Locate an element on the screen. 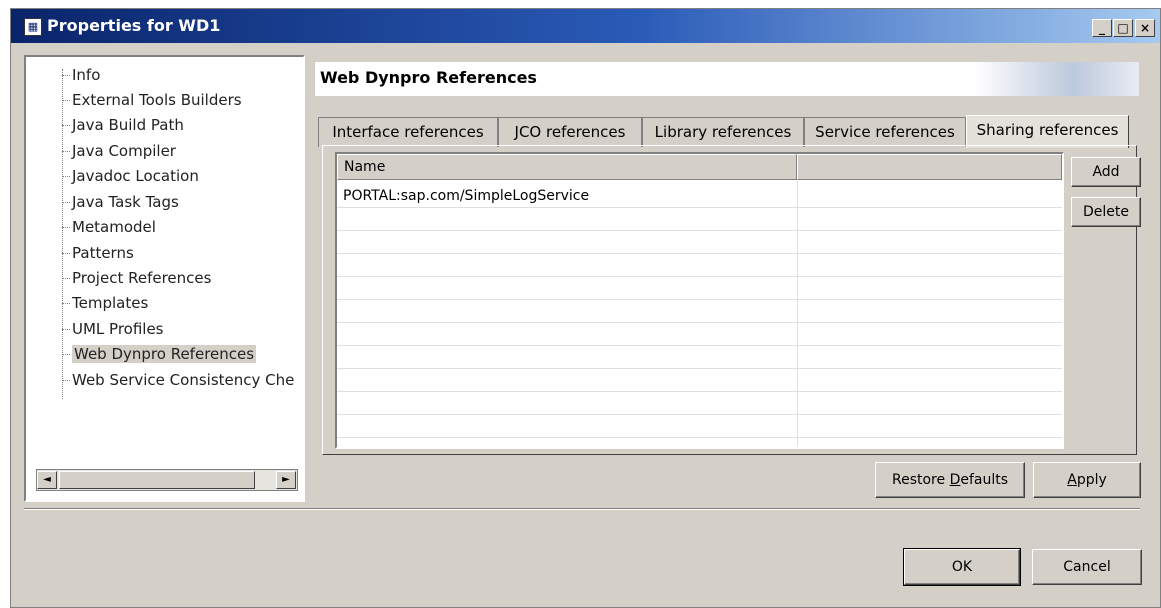 This screenshot has width=1161, height=608. tree-item-java-compiler: Java Compiler is located at coordinates (119, 151).